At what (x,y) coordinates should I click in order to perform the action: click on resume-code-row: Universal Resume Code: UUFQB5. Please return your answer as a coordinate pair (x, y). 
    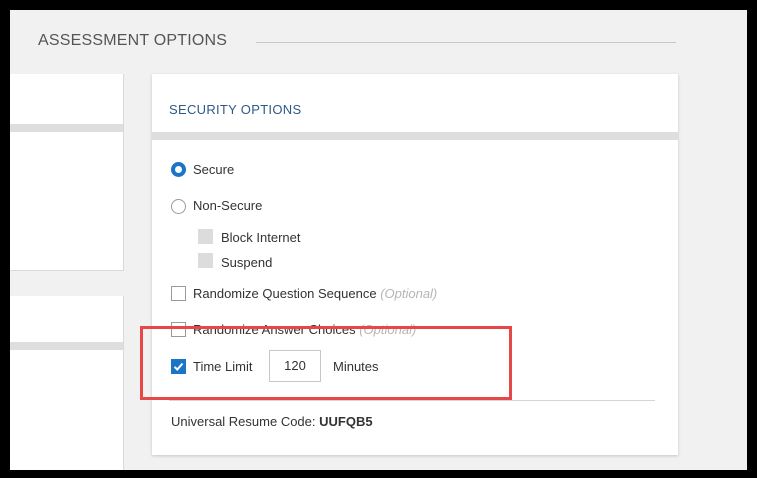
    Looking at the image, I should click on (272, 421).